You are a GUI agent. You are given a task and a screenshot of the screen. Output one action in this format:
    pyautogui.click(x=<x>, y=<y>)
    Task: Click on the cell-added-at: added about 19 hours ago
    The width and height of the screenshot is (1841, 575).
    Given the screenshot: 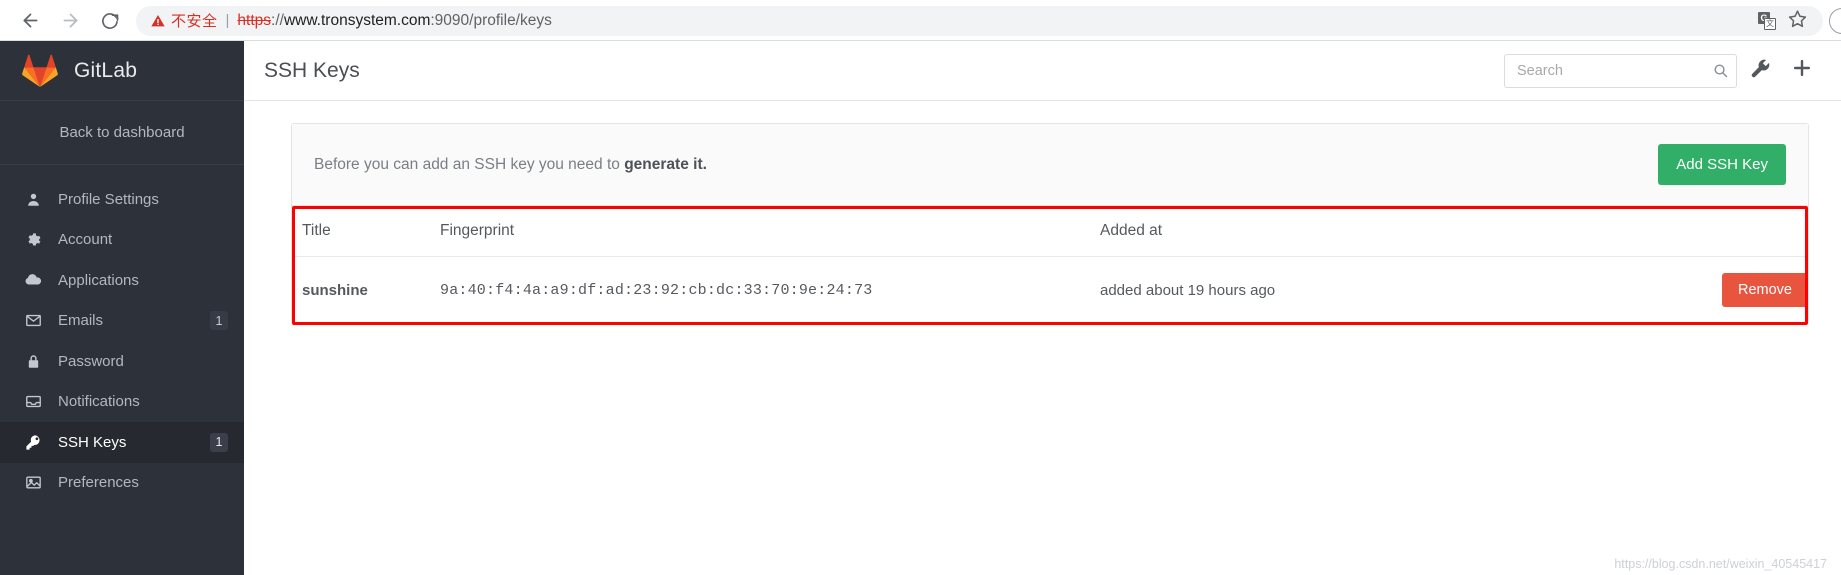 What is the action you would take?
    pyautogui.click(x=1188, y=290)
    